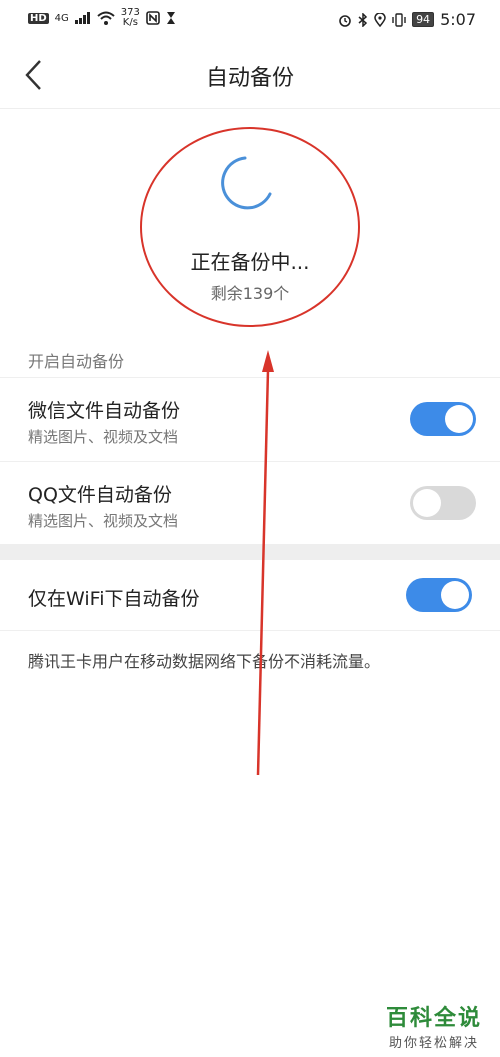 The width and height of the screenshot is (500, 1057). What do you see at coordinates (433, 1018) in the screenshot?
I see `watermark-logo: 百科全说` at bounding box center [433, 1018].